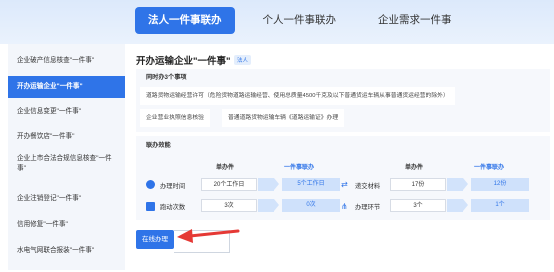 The width and height of the screenshot is (554, 272). I want to click on single-value: 3次, so click(229, 205).